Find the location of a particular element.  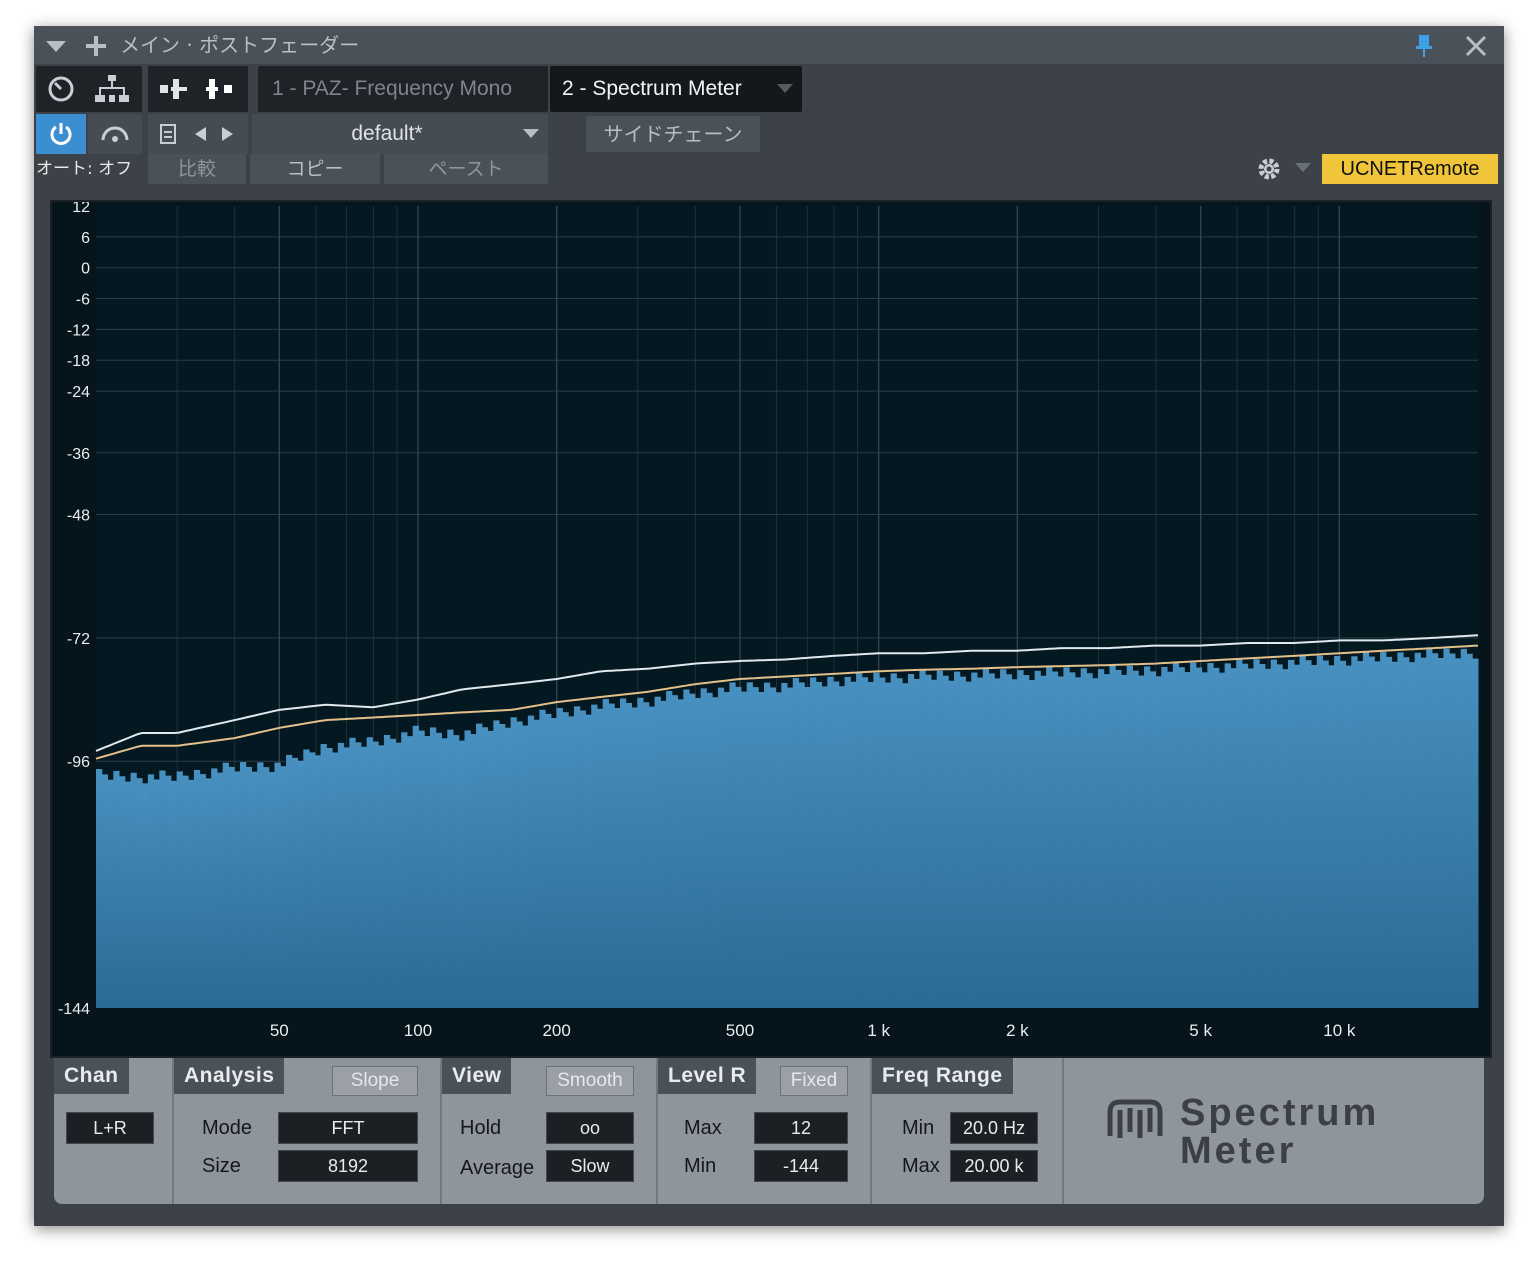

x-tick-label: 50 is located at coordinates (279, 1030).